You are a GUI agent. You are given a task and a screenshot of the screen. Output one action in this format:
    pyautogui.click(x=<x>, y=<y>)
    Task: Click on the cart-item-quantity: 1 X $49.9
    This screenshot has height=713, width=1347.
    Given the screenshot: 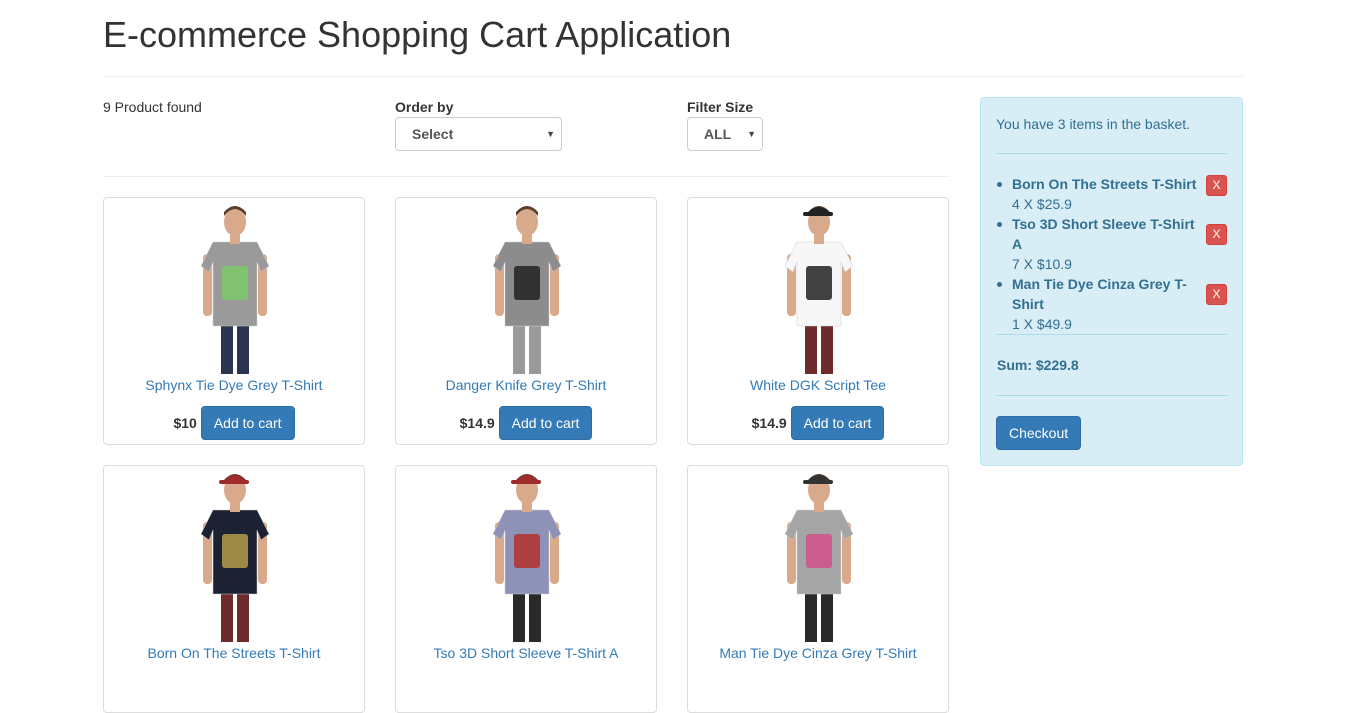 What is the action you would take?
    pyautogui.click(x=1042, y=324)
    